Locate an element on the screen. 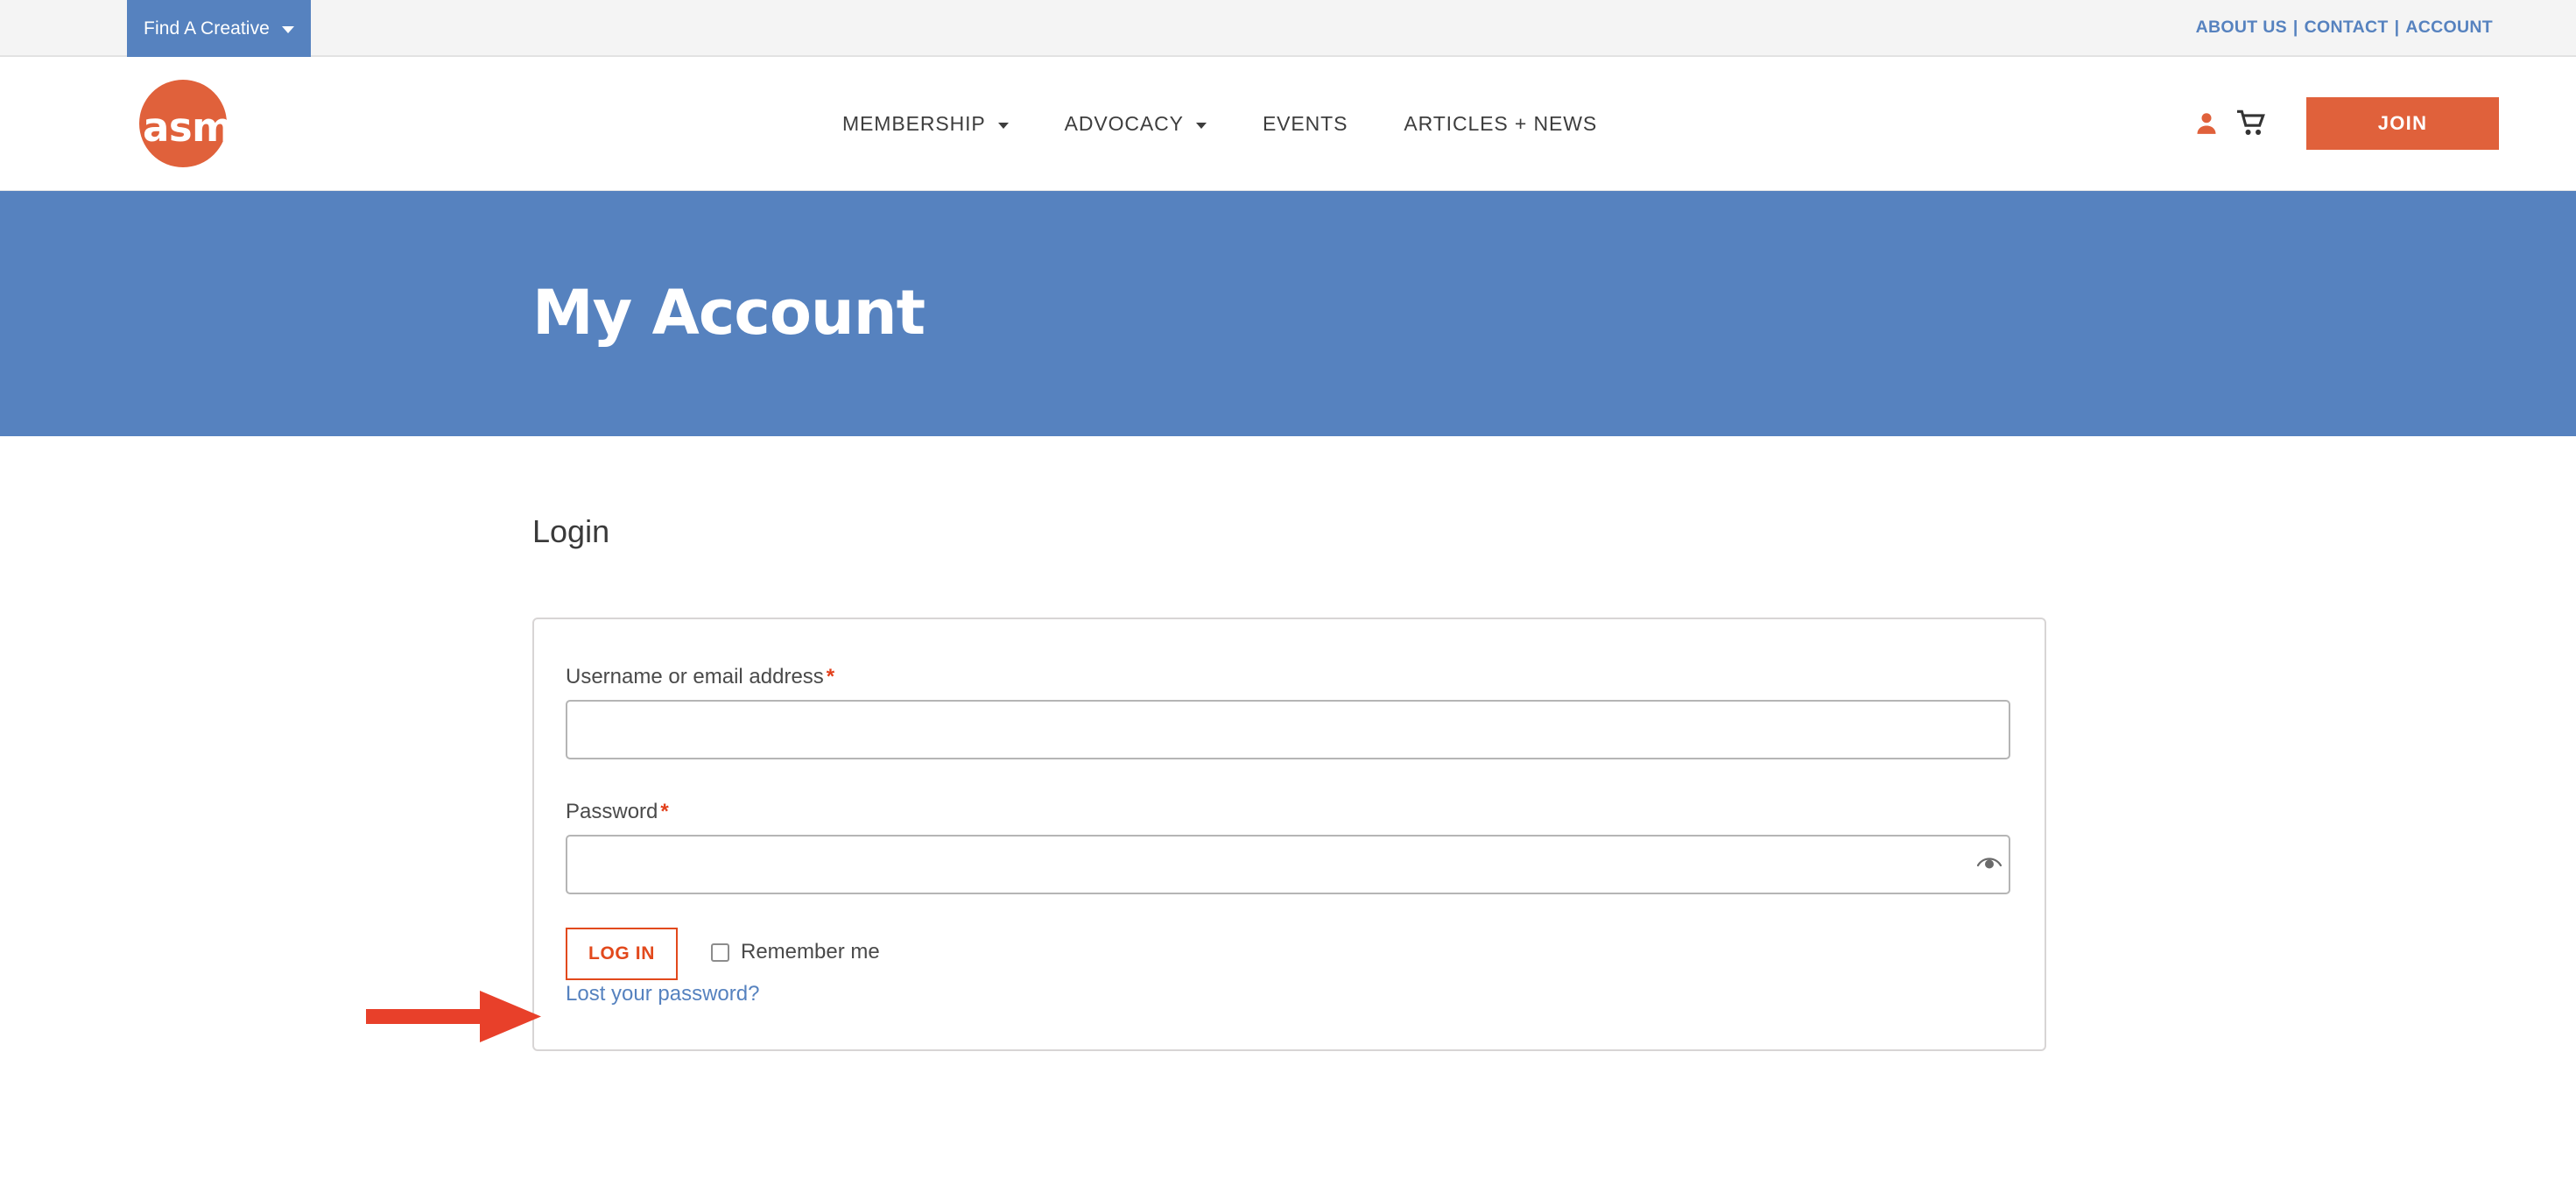 This screenshot has height=1179, width=2576. utility-link-account: ACCOUNT is located at coordinates (2449, 28).